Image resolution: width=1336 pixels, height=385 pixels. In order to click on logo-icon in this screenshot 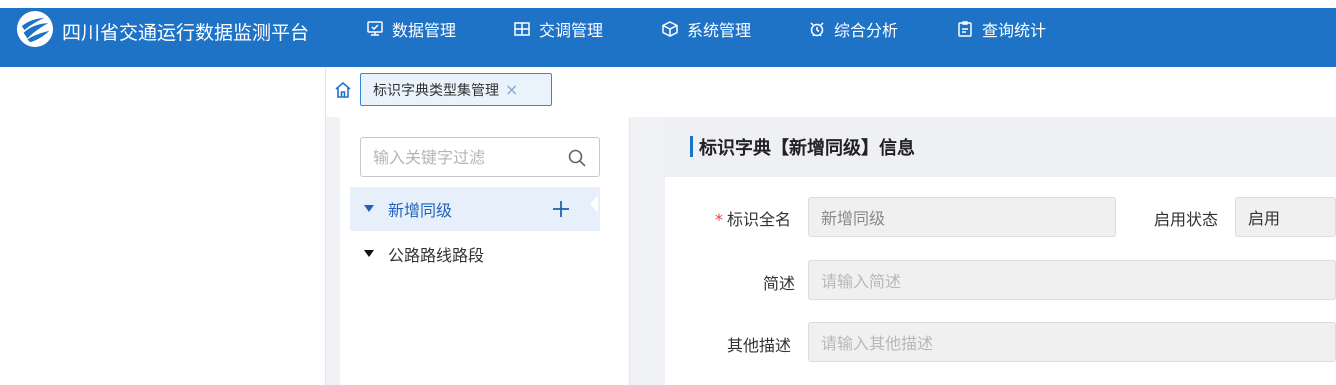, I will do `click(35, 29)`.